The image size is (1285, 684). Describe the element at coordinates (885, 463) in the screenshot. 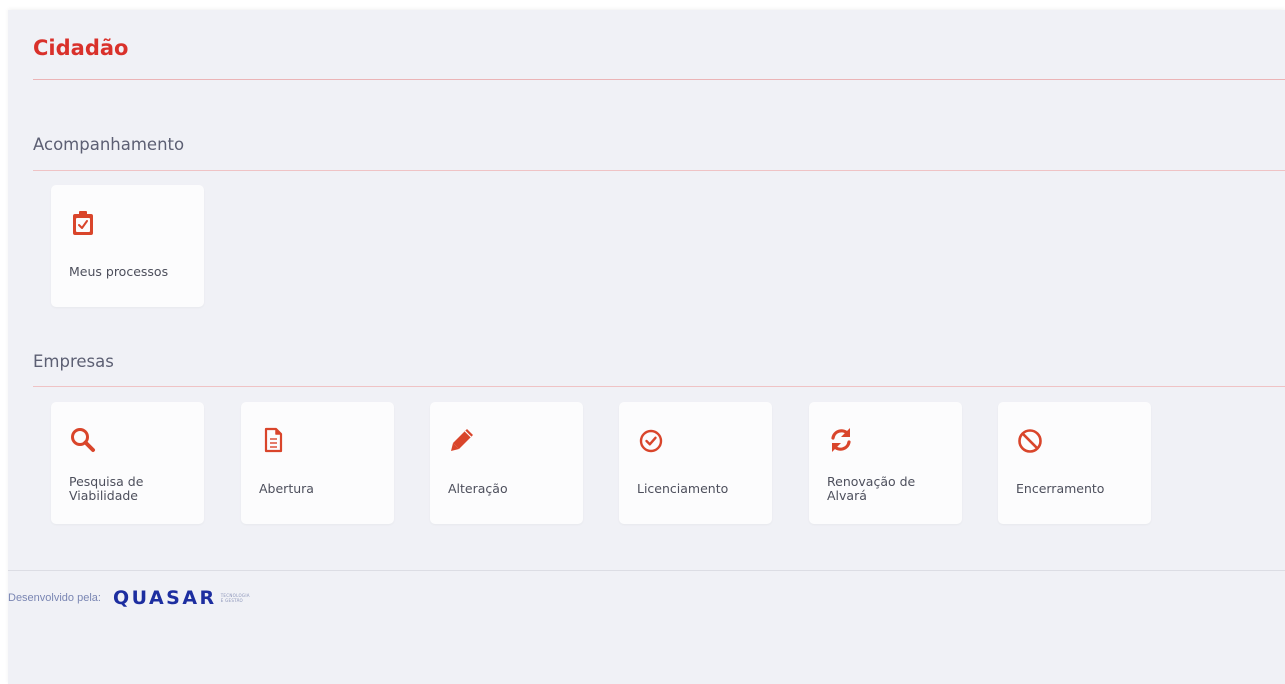

I see `card-renovacao-de-alvara: Renovação de Alvará` at that location.